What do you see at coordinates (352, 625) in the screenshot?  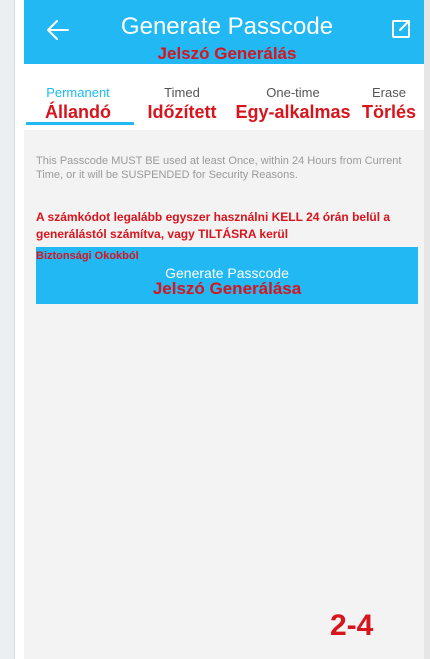 I see `page-number: 2-4` at bounding box center [352, 625].